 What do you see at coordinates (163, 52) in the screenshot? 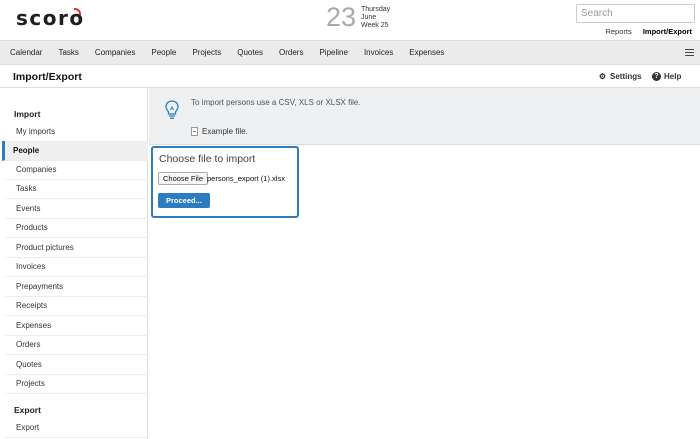
I see `nav-people: People` at bounding box center [163, 52].